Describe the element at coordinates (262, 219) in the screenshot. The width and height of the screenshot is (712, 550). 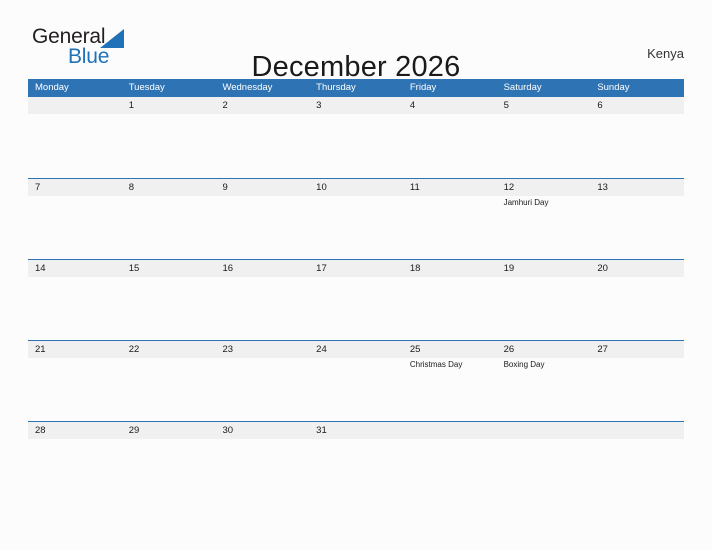
I see `calendar-day-cell: 9` at that location.